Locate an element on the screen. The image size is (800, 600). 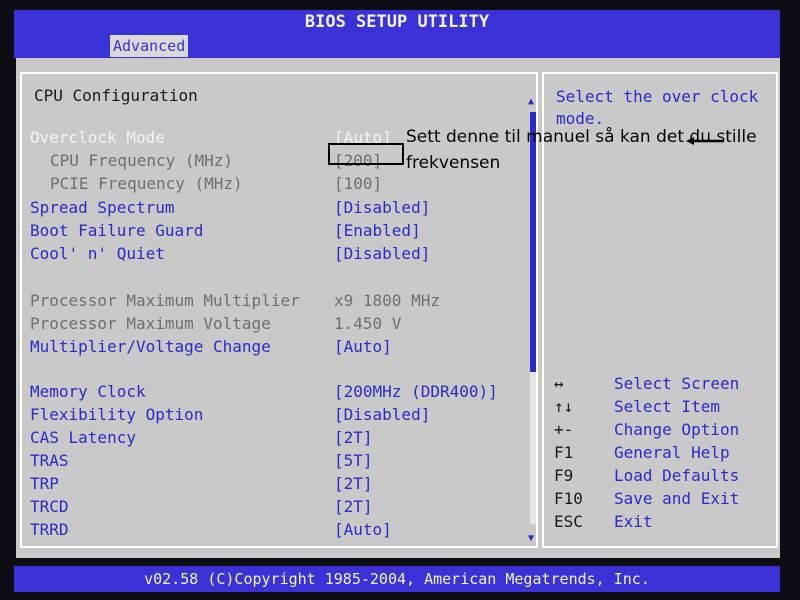
key-description: General Help is located at coordinates (672, 452).